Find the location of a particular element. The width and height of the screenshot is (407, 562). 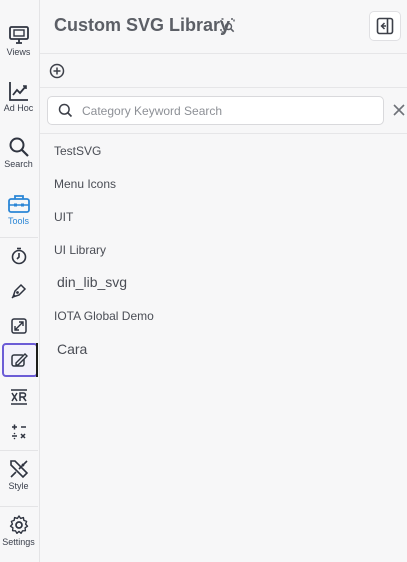

tool-design is located at coordinates (18, 291).